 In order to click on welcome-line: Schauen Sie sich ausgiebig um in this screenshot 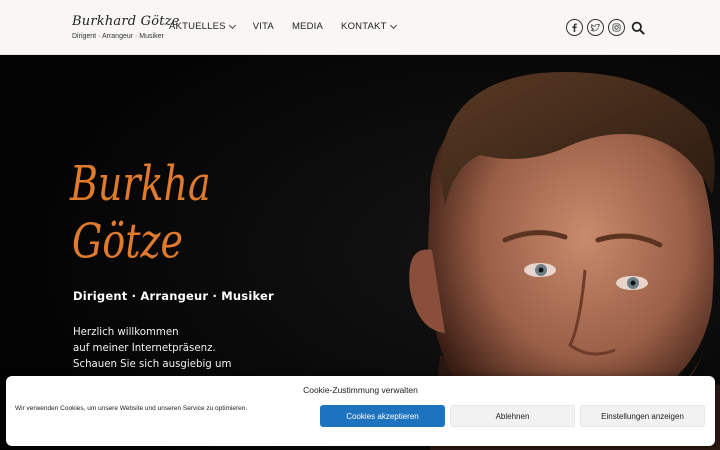, I will do `click(152, 364)`.